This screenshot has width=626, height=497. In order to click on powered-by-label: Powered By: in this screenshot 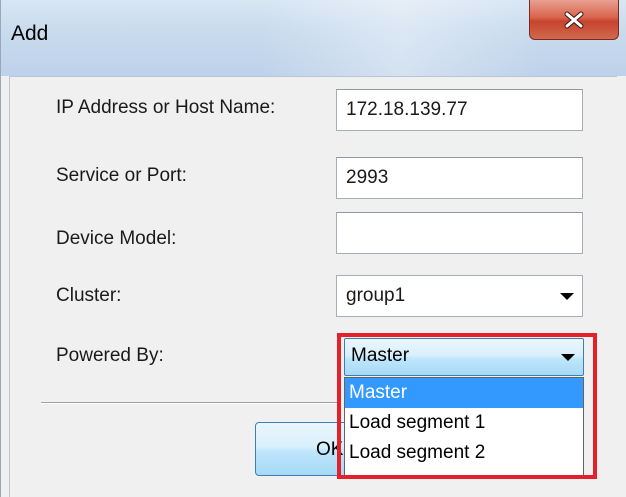, I will do `click(110, 355)`.